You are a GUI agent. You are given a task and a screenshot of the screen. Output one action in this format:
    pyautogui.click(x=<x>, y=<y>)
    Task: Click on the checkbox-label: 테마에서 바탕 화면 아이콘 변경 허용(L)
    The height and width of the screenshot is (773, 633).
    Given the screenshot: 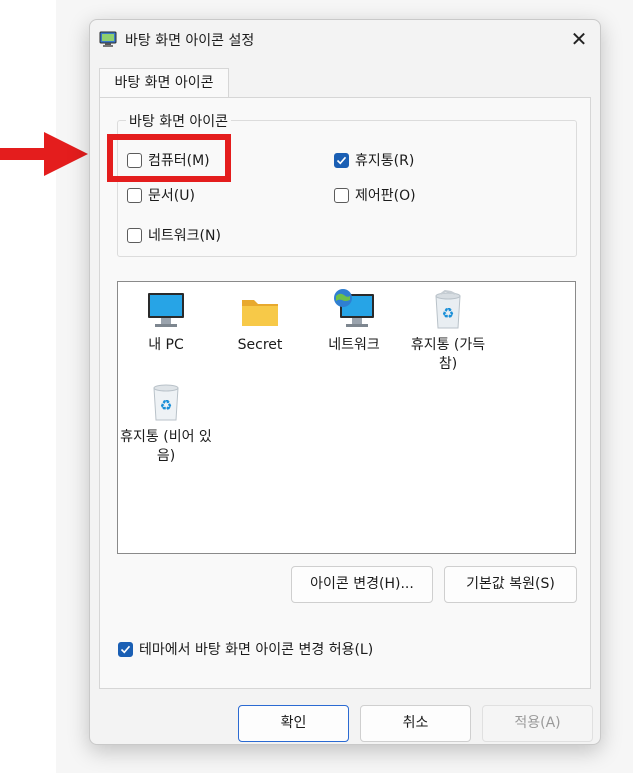 What is the action you would take?
    pyautogui.click(x=256, y=650)
    